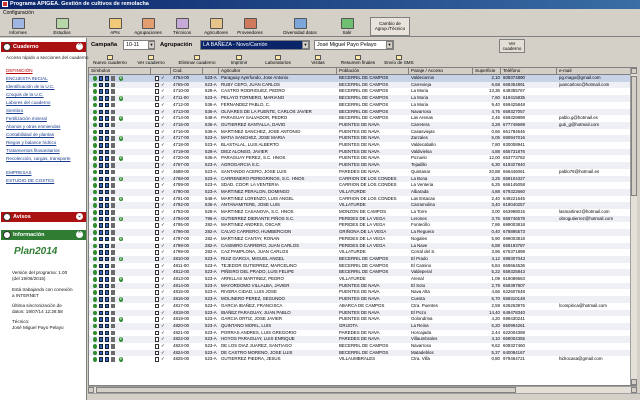 Image resolution: width=640 pixels, height=400 pixels. I want to click on scroll-up-icon, so click(634, 71).